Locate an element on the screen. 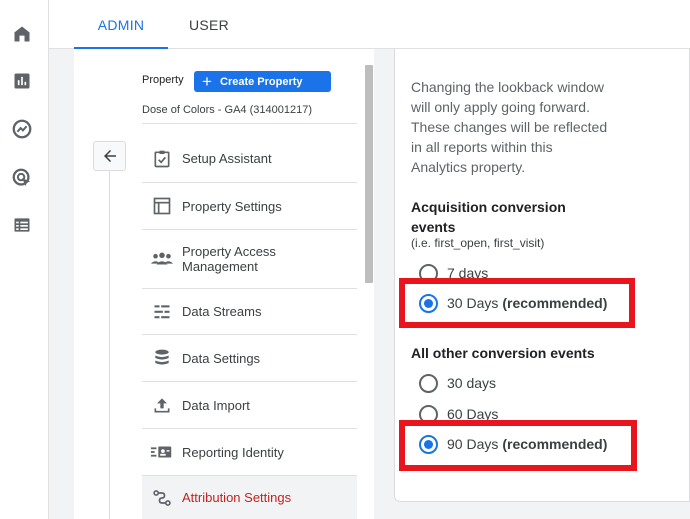 The image size is (690, 519). sidebar-item-property-settings: Property Settings is located at coordinates (249, 206).